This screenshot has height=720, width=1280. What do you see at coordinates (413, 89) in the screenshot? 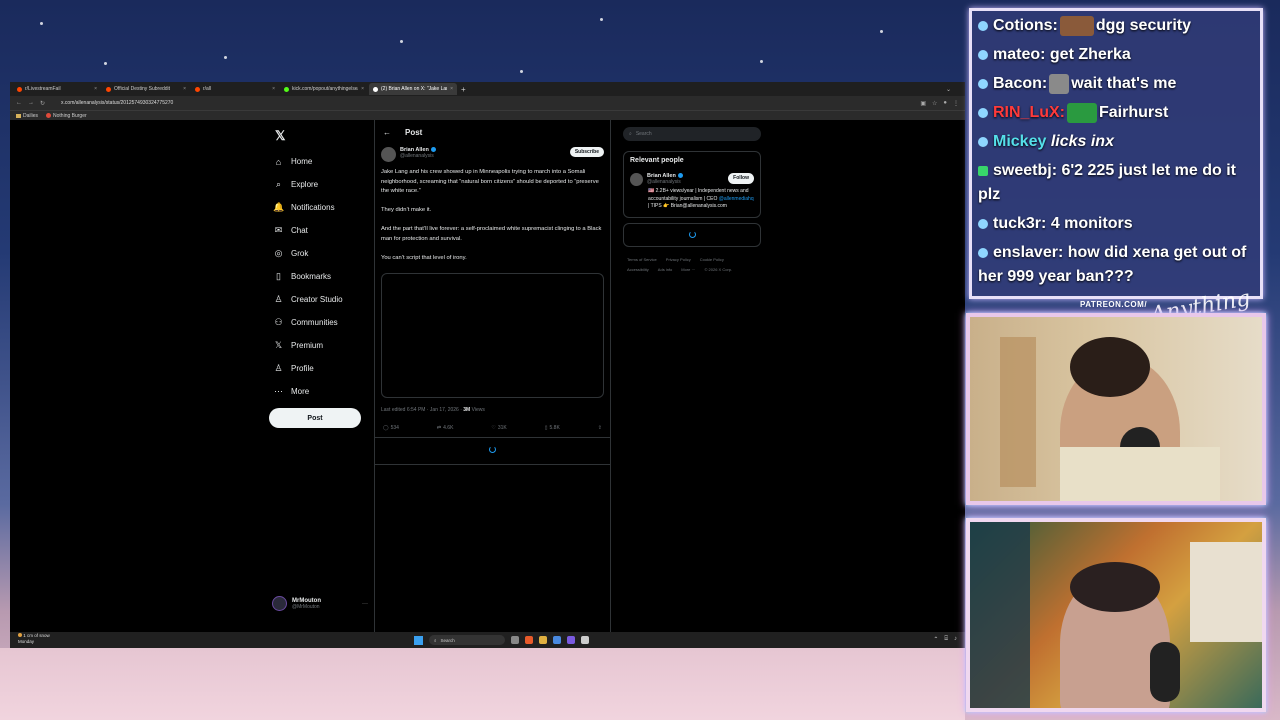
I see `browser-tab: (2) Brian Allen on X: "Jake Lang ×` at bounding box center [413, 89].